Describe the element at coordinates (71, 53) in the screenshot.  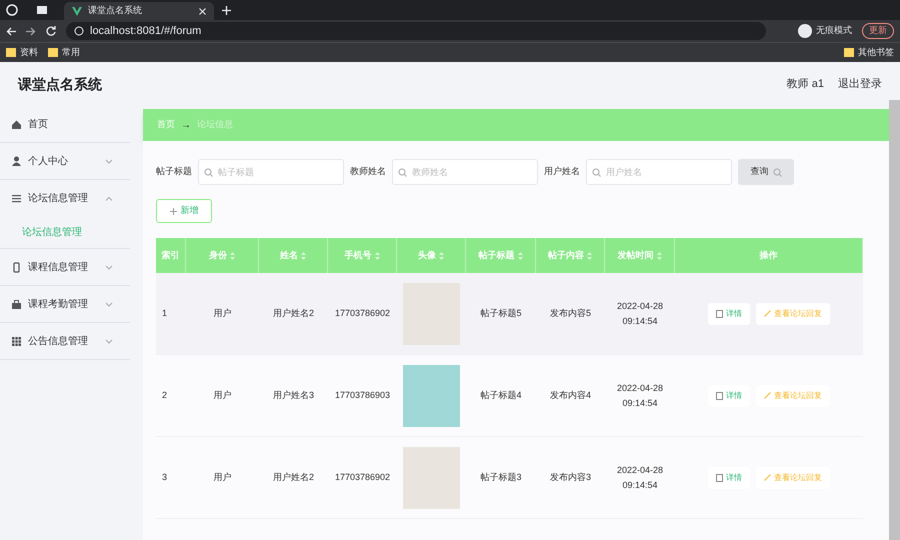
I see `bookmark-link: 常用` at that location.